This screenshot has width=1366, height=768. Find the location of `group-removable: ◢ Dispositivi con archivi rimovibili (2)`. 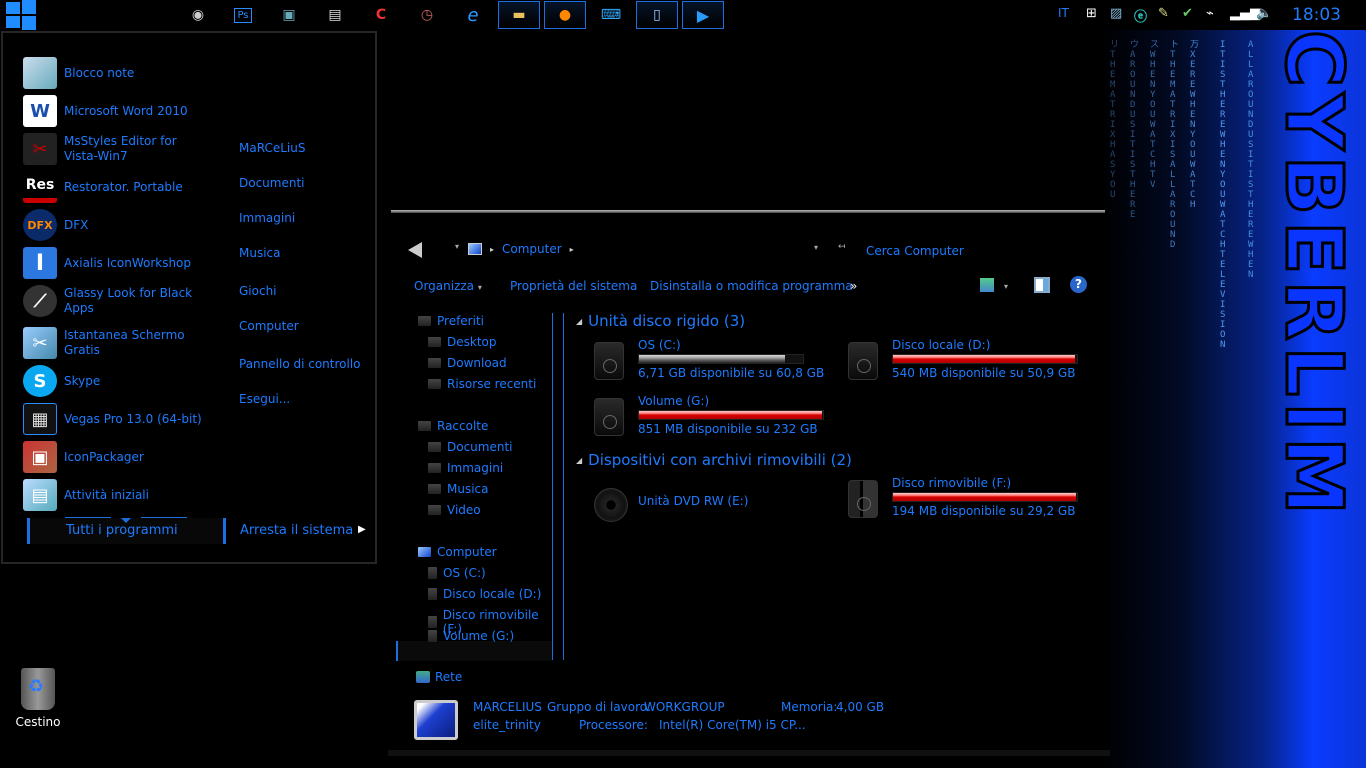

group-removable: ◢ Dispositivi con archivi rimovibili (2) is located at coordinates (714, 460).